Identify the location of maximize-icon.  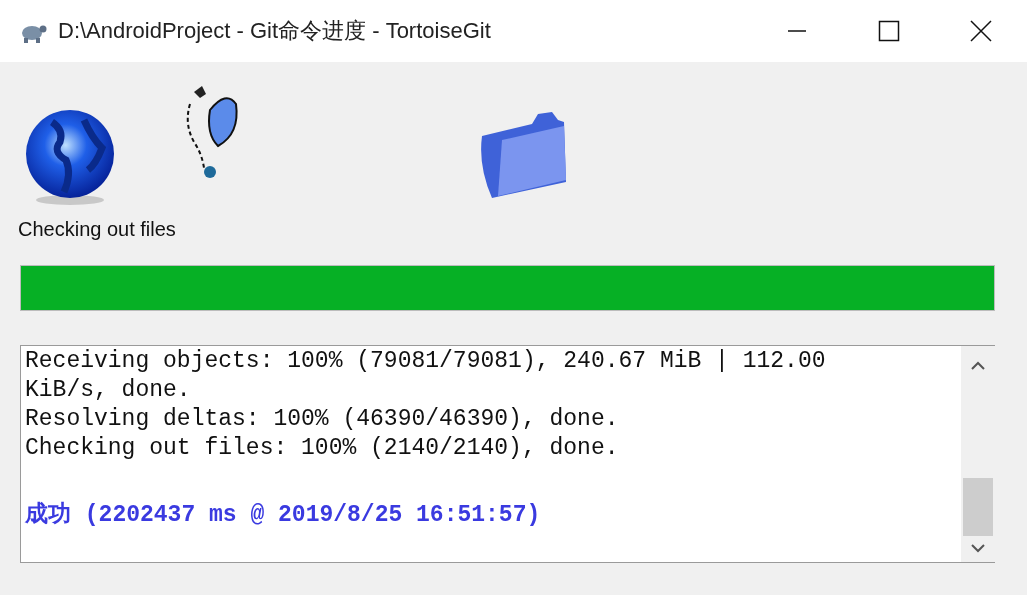
(889, 31).